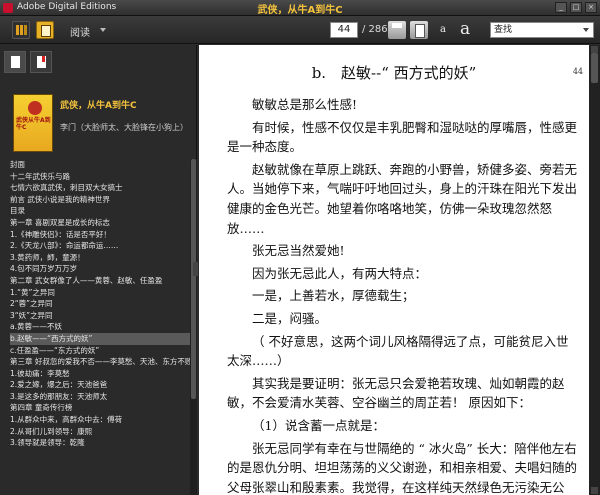  I want to click on toc-item: 3.黄药师，師，童源！, so click(101, 258).